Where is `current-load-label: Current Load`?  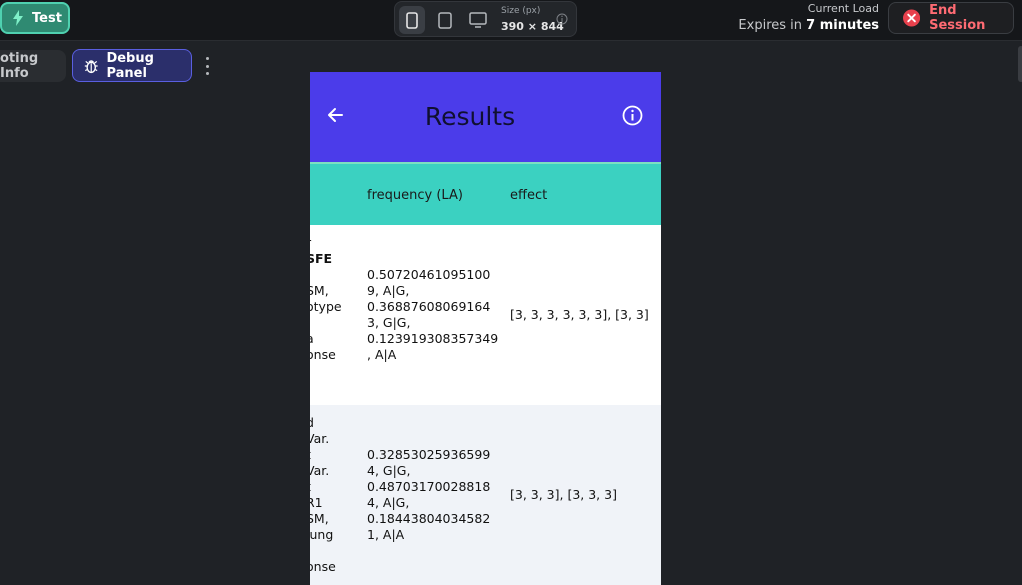 current-load-label: Current Load is located at coordinates (843, 8).